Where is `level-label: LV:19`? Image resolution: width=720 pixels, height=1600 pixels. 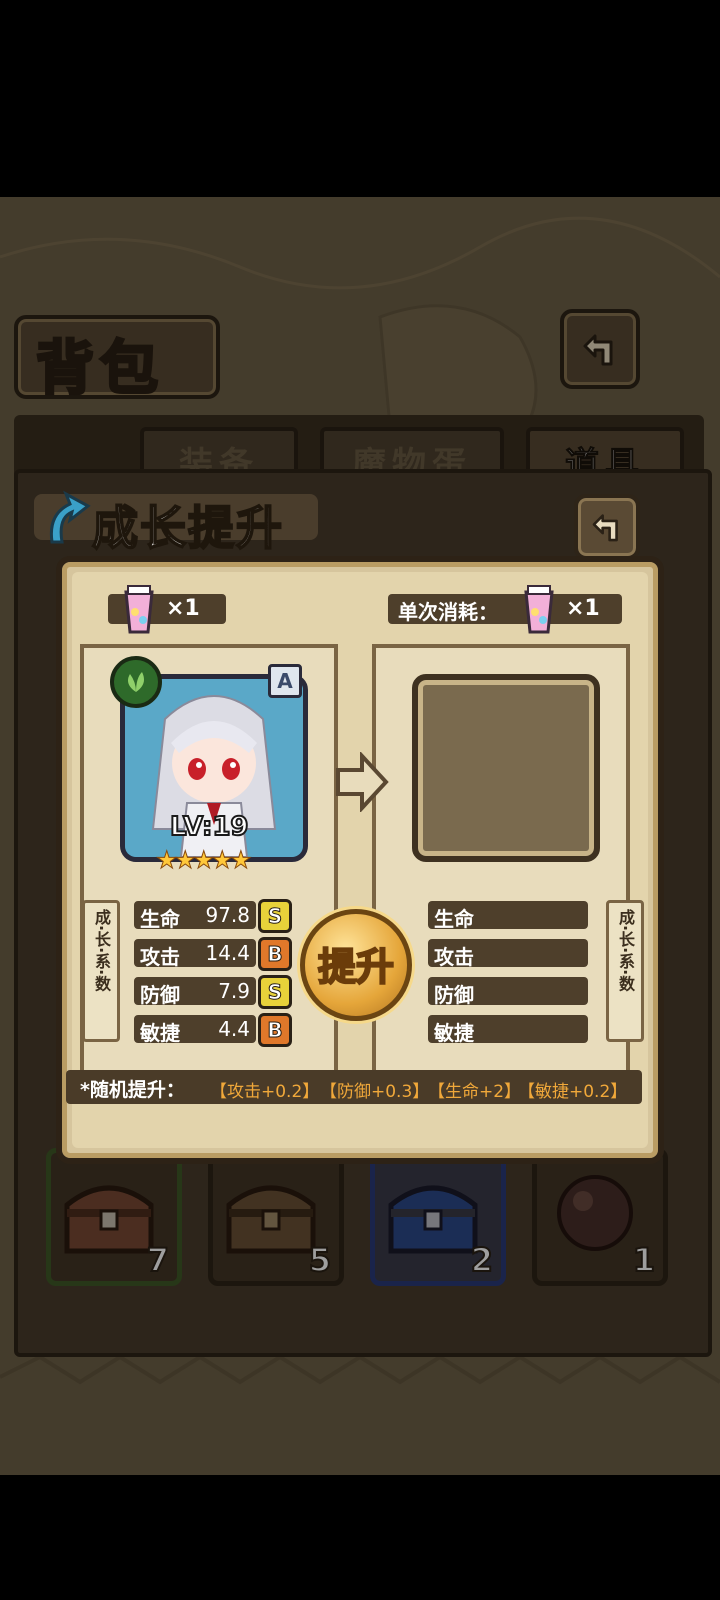
level-label: LV:19 is located at coordinates (209, 827).